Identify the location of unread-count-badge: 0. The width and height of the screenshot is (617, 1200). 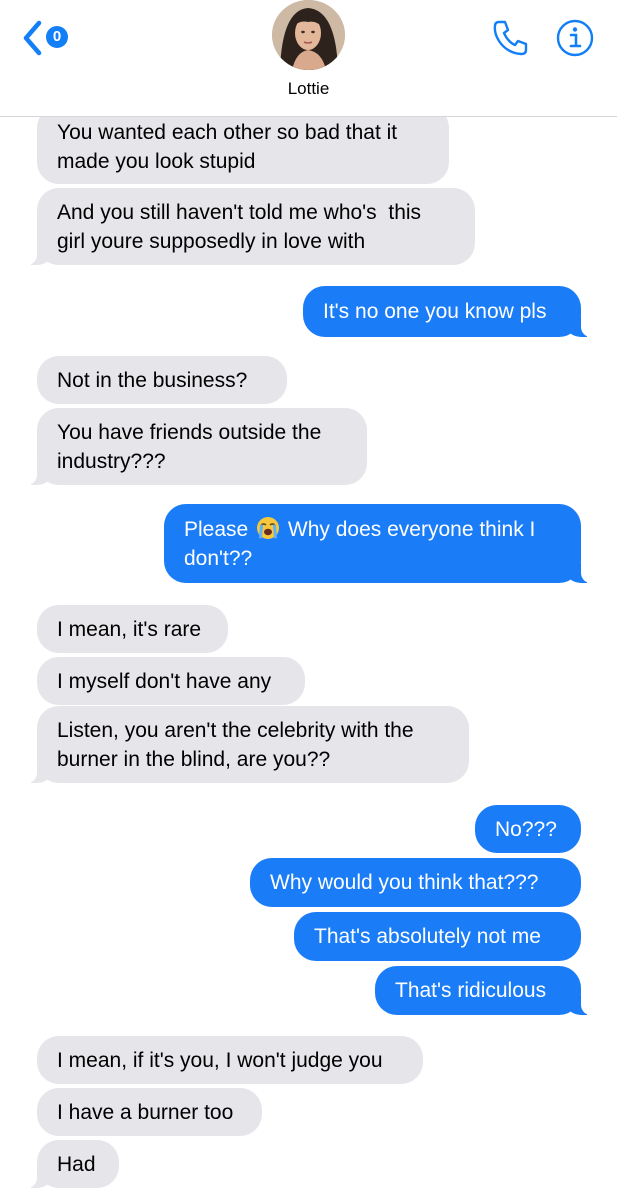
(57, 37).